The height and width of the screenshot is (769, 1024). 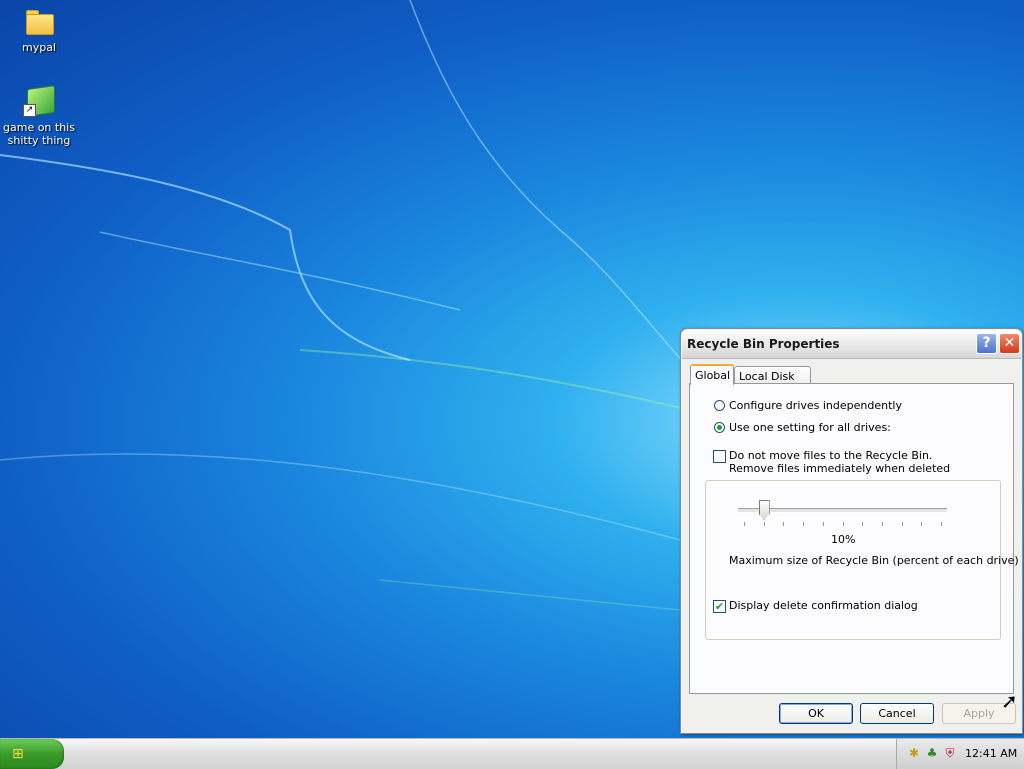 What do you see at coordinates (39, 21) in the screenshot?
I see `folder-icon` at bounding box center [39, 21].